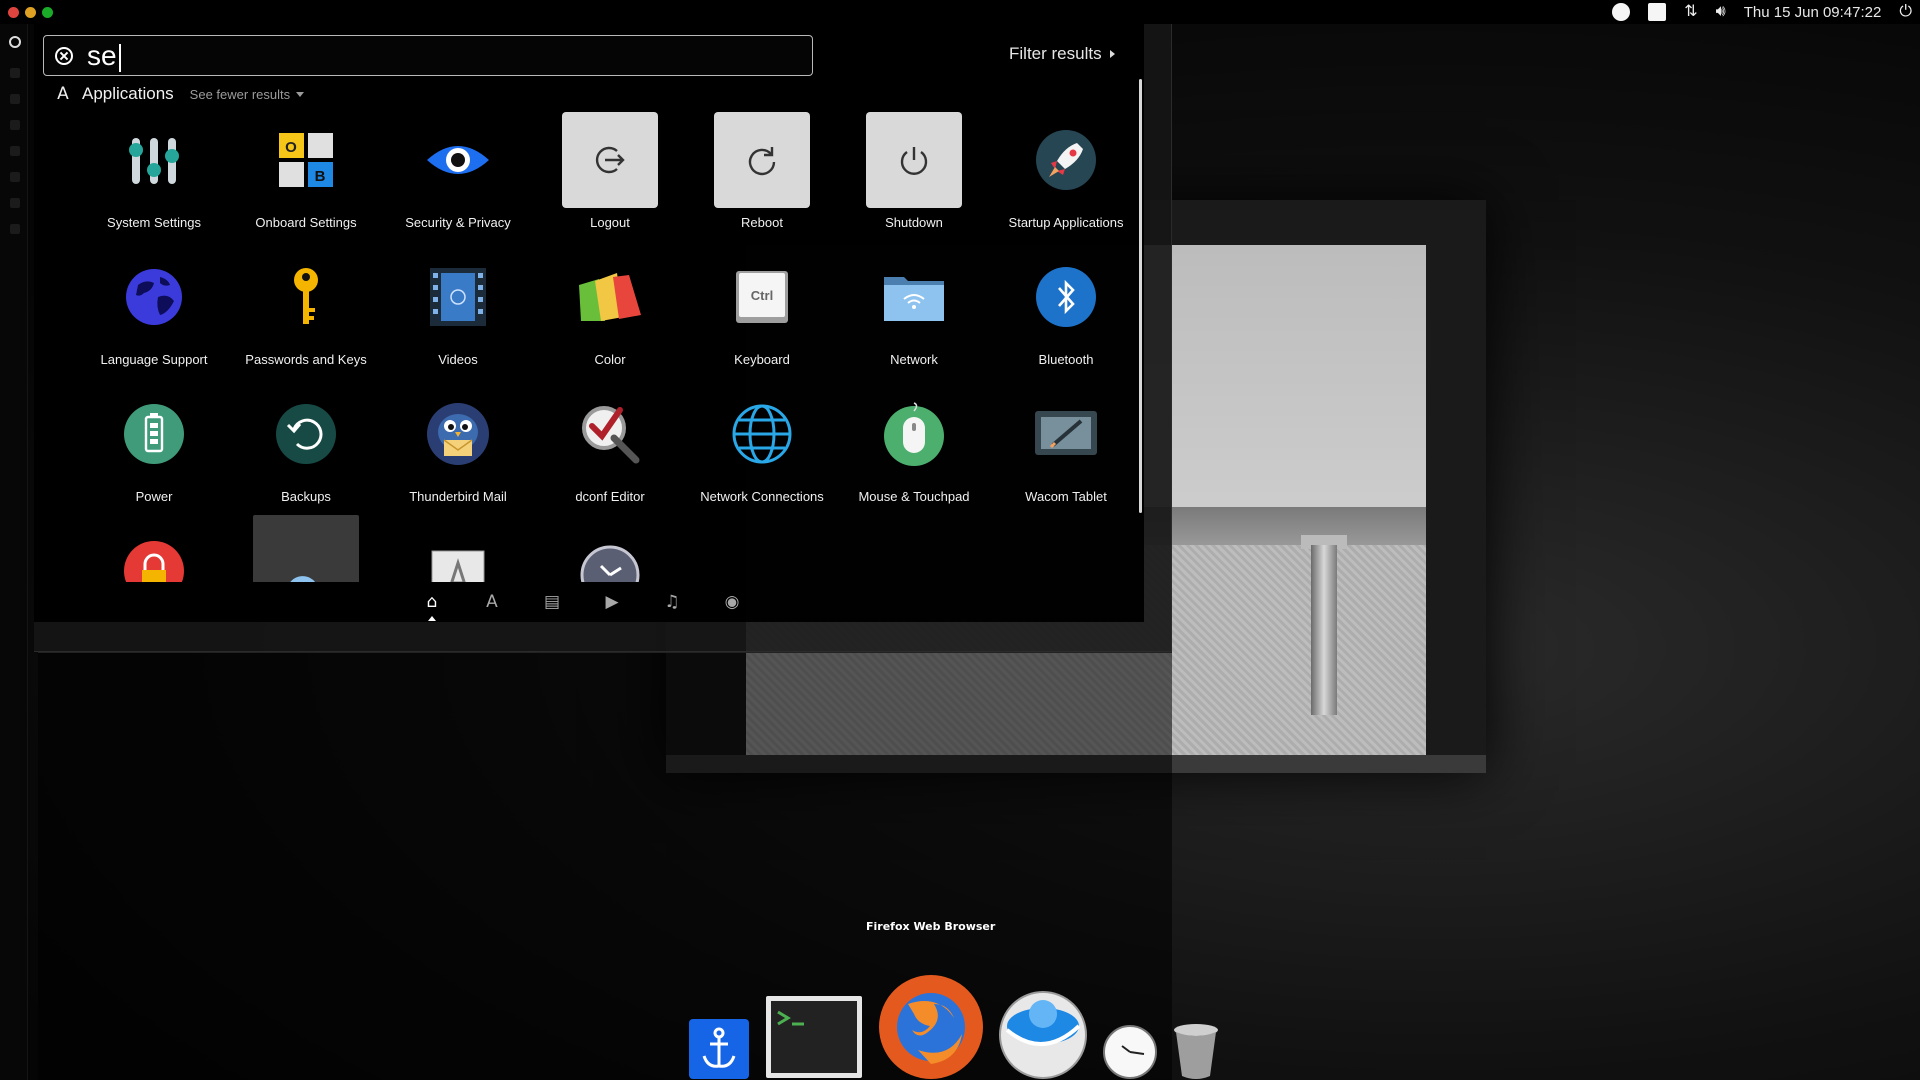  I want to click on app-tile-dconf-editor: dconf Editor, so click(610, 446).